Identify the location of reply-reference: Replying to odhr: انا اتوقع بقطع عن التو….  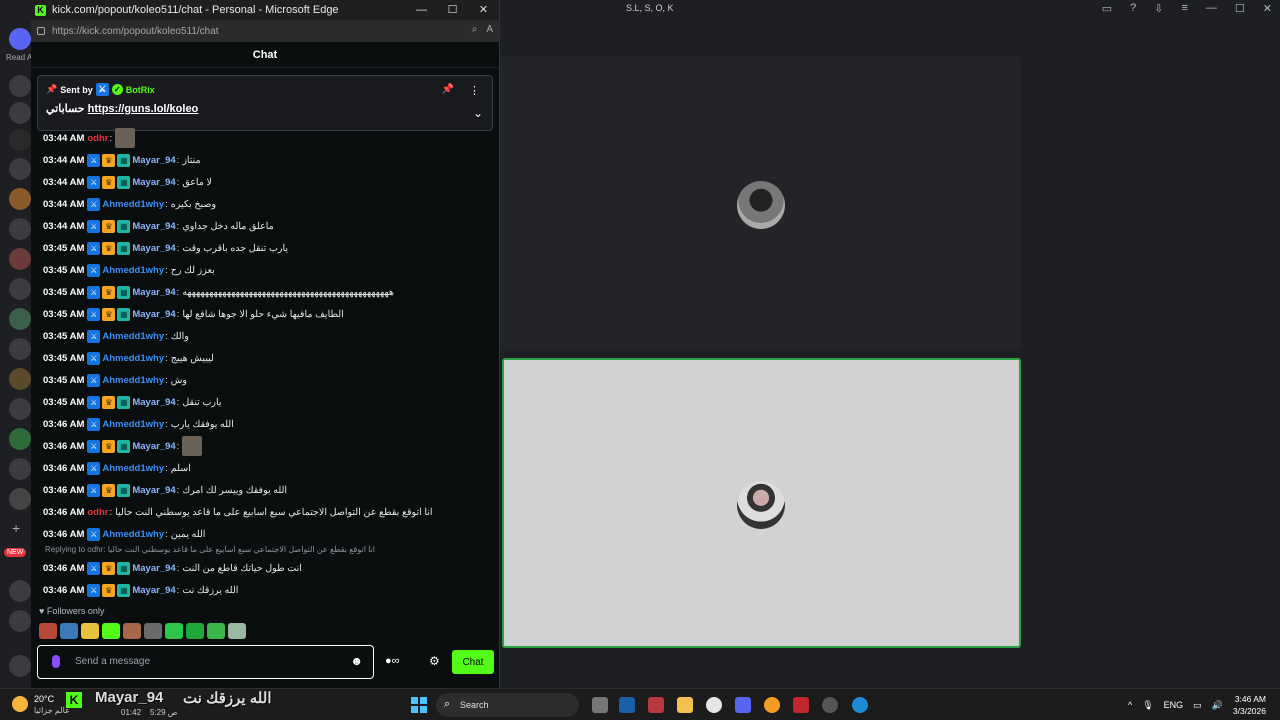
(268, 551).